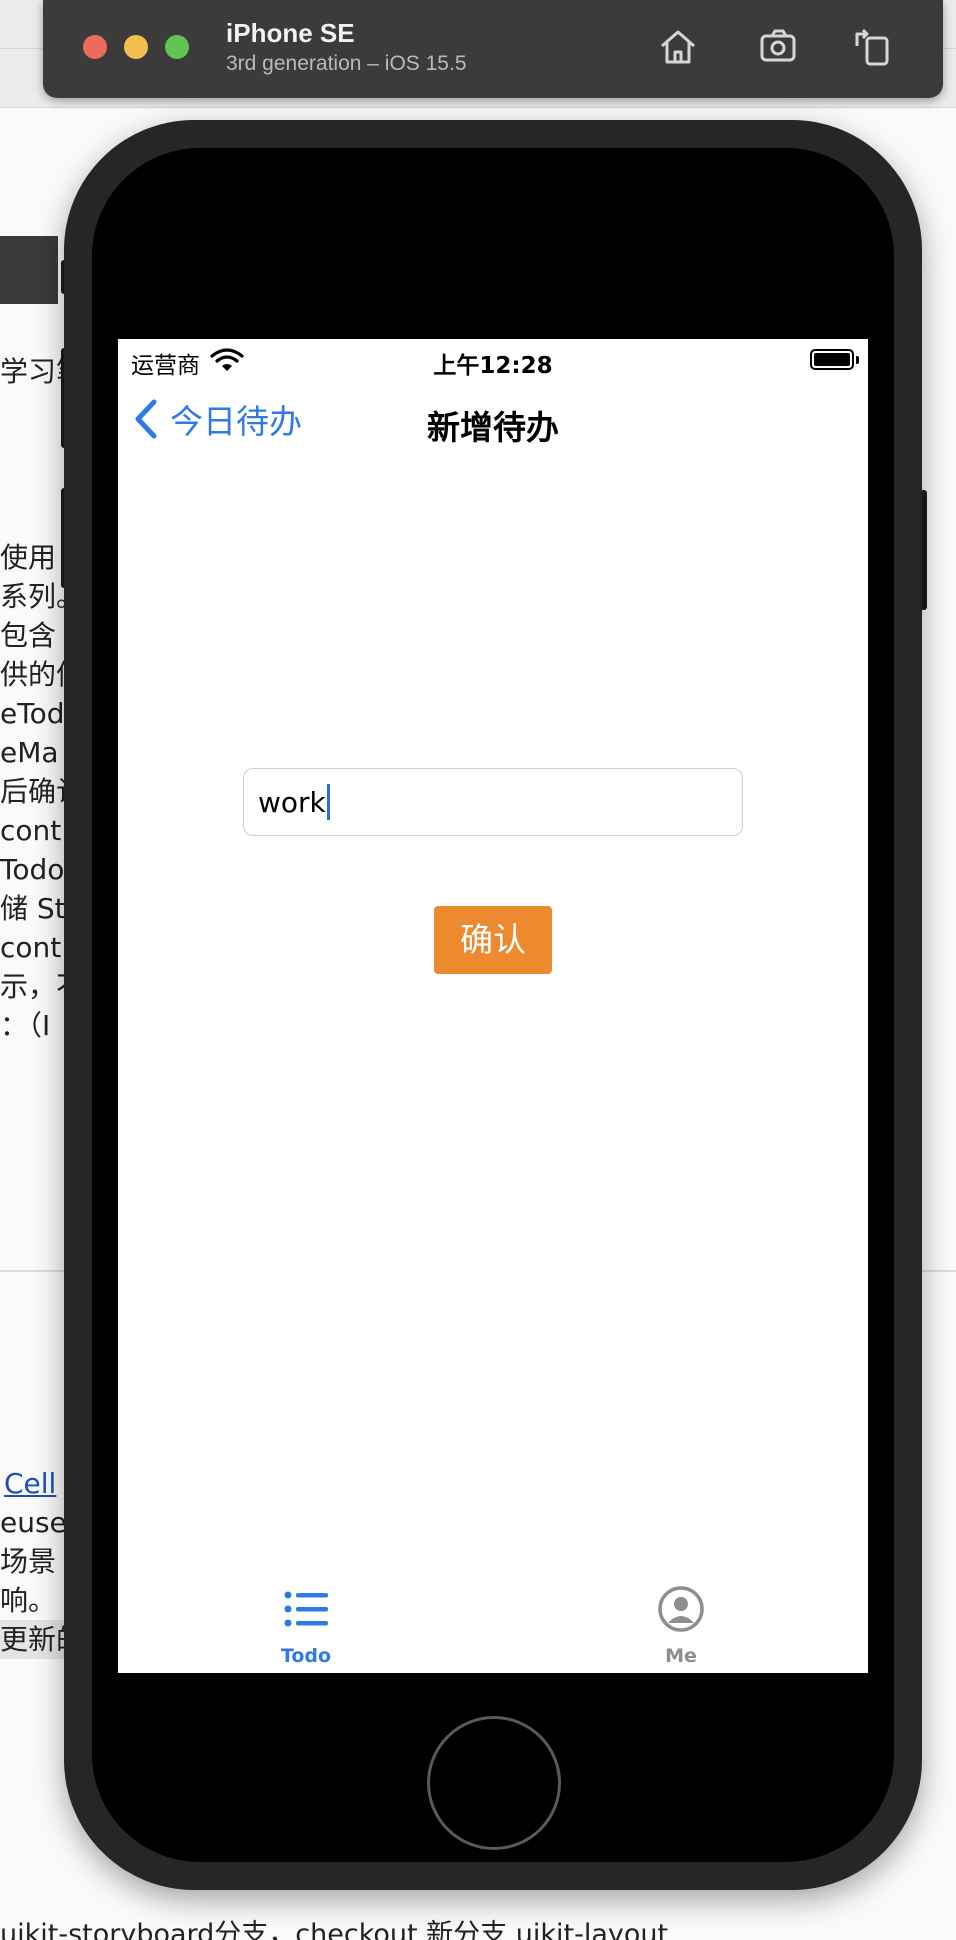 Image resolution: width=956 pixels, height=1940 pixels. Describe the element at coordinates (493, 49) in the screenshot. I see `simulator-title-bar: iPhone SE 3rd generation – iOS 15.5` at that location.